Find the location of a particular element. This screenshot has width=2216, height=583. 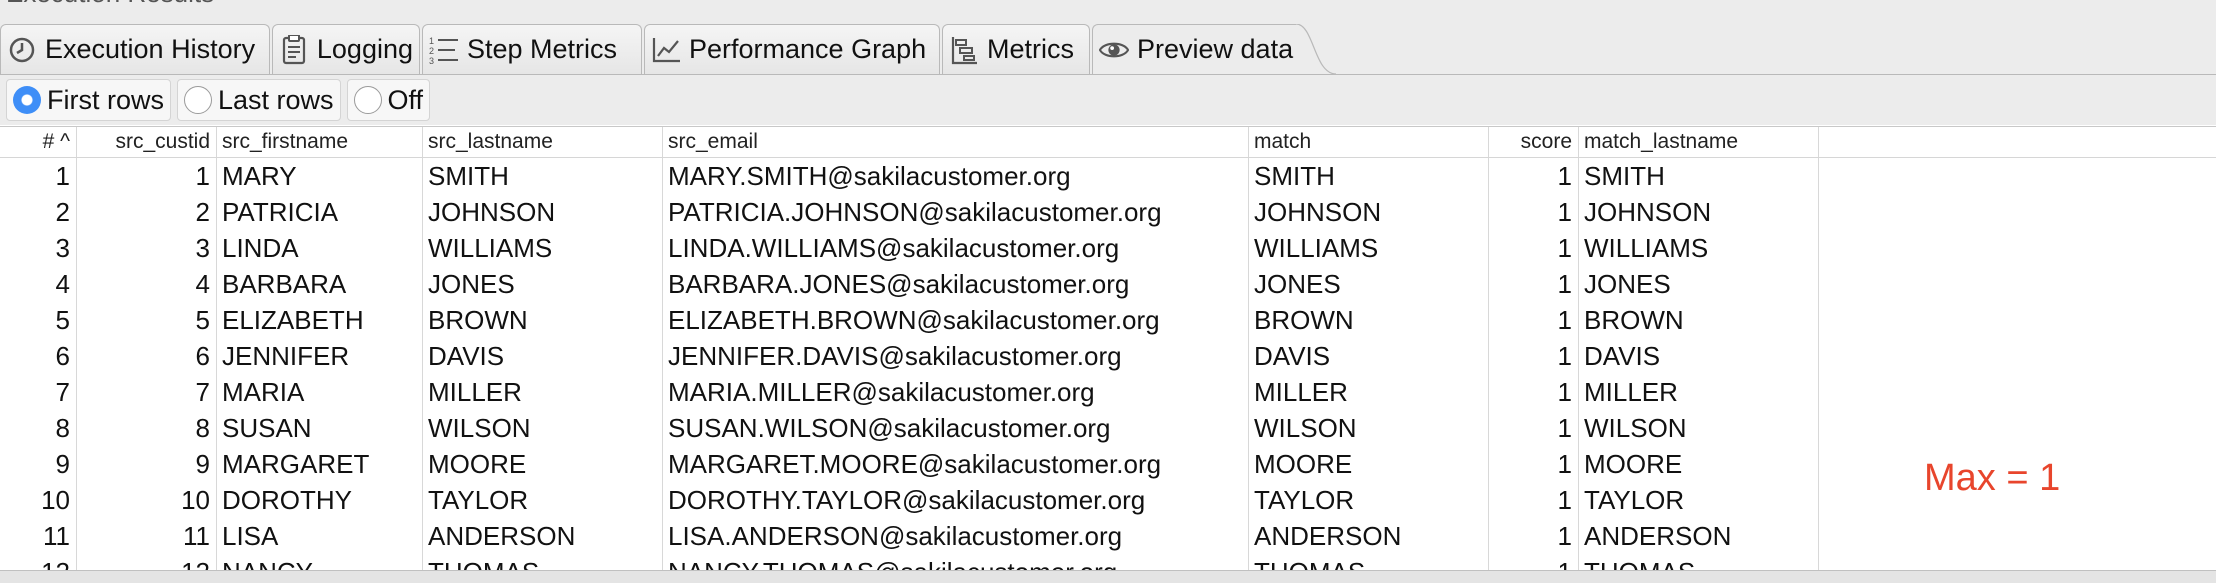

cell-src-custid: 11 is located at coordinates (196, 536).